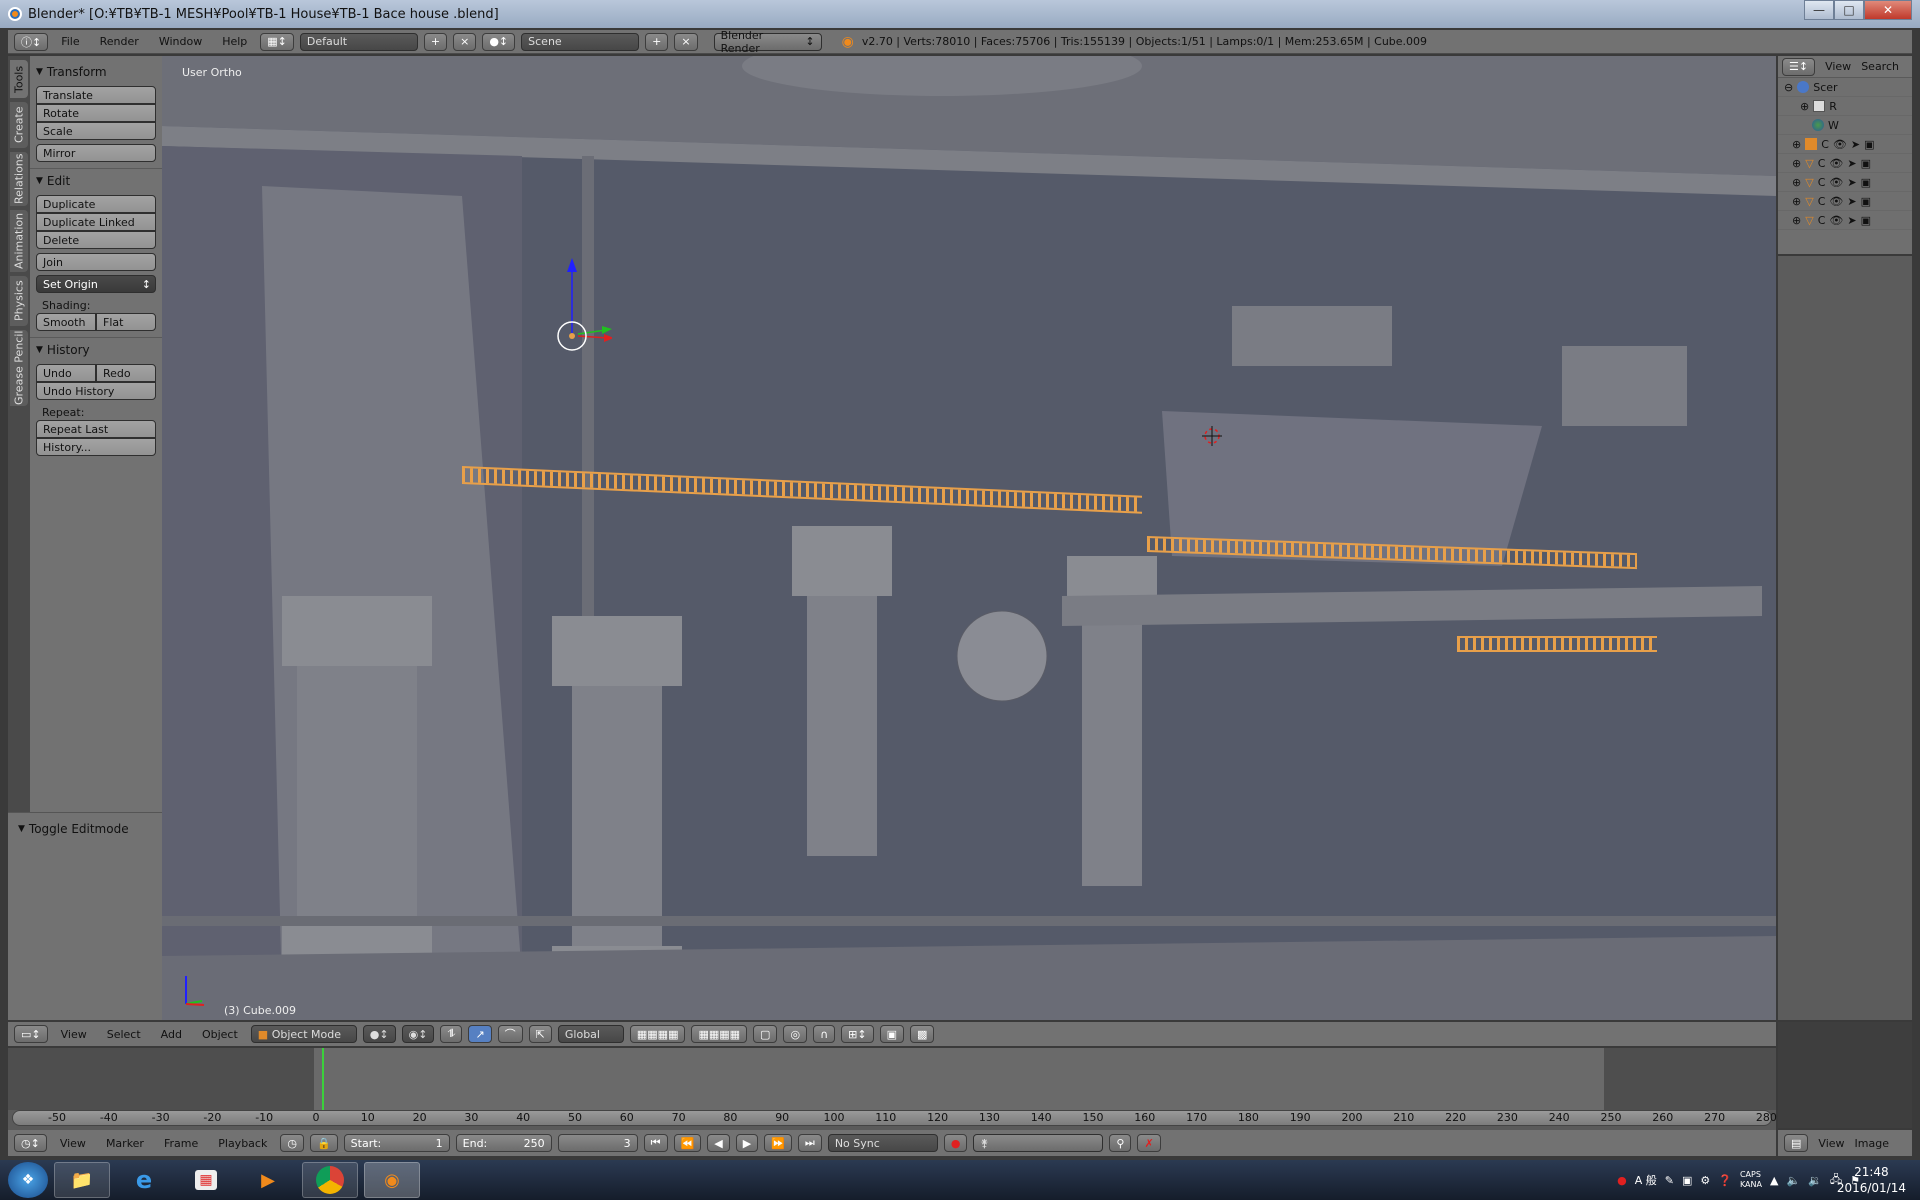 This screenshot has width=1920, height=1200. I want to click on current-frame-cursor, so click(323, 1079).